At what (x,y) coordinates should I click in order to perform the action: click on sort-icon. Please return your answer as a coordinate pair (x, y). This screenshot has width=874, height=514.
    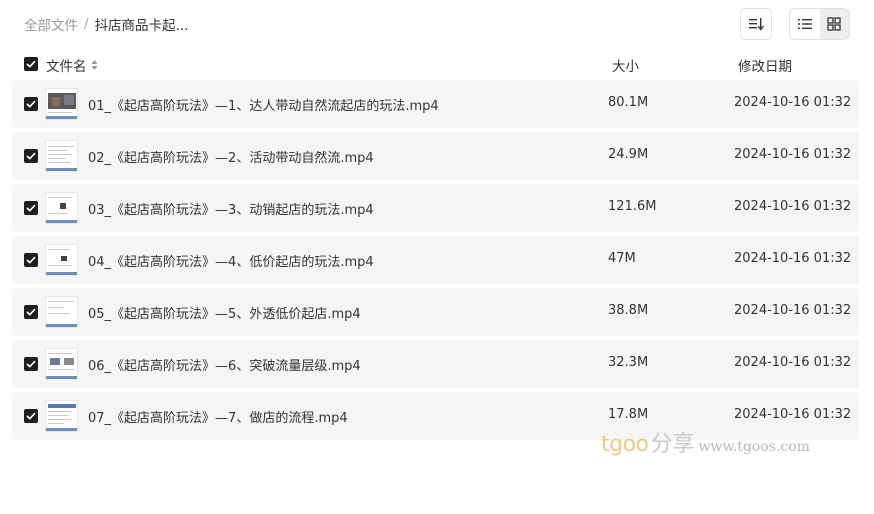
    Looking at the image, I should click on (756, 24).